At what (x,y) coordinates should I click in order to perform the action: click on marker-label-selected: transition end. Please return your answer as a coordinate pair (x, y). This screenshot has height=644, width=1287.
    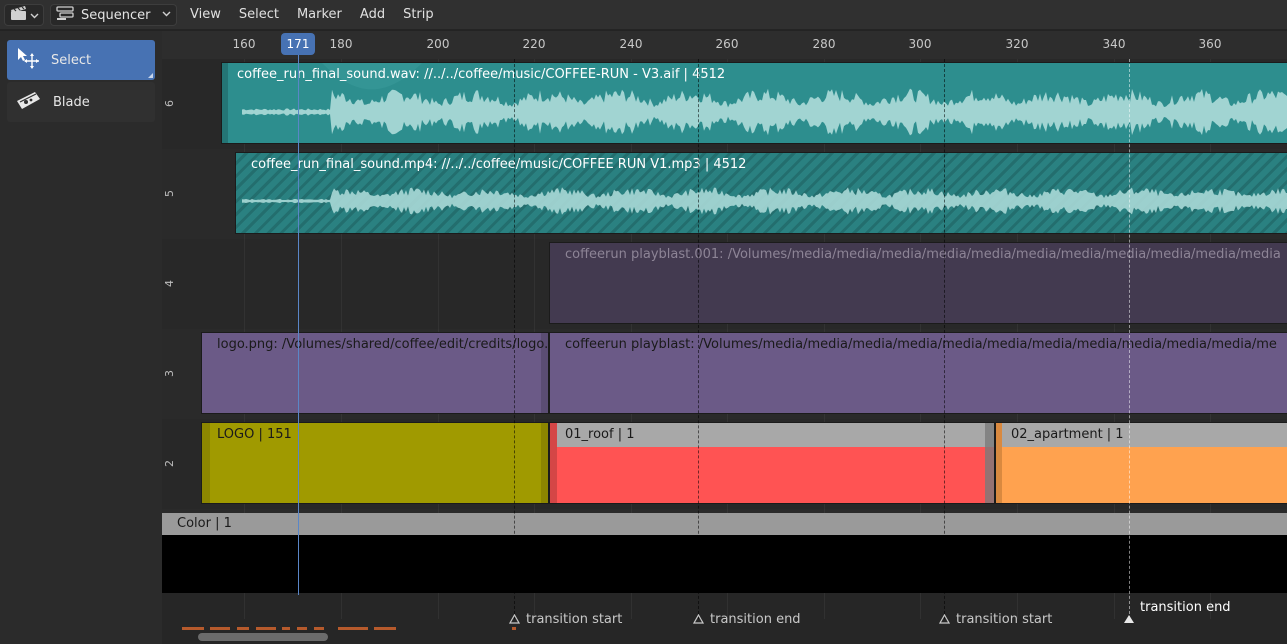
    Looking at the image, I should click on (1185, 607).